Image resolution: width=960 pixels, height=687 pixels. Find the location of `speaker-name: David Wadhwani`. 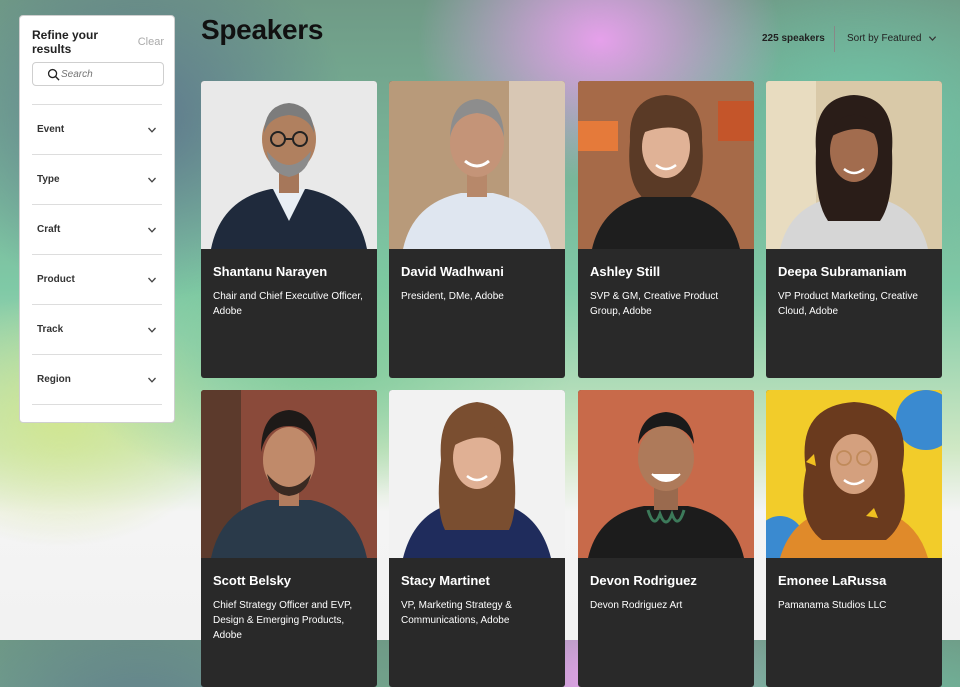

speaker-name: David Wadhwani is located at coordinates (452, 271).